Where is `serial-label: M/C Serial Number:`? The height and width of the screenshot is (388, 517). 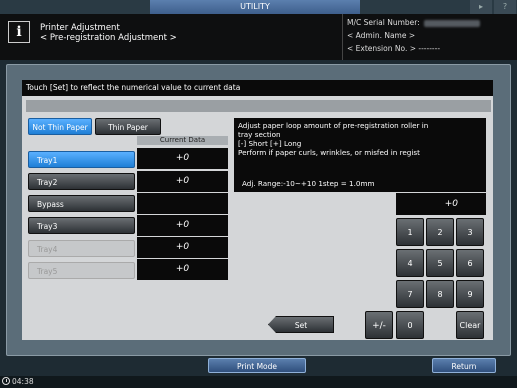 serial-label: M/C Serial Number: is located at coordinates (383, 22).